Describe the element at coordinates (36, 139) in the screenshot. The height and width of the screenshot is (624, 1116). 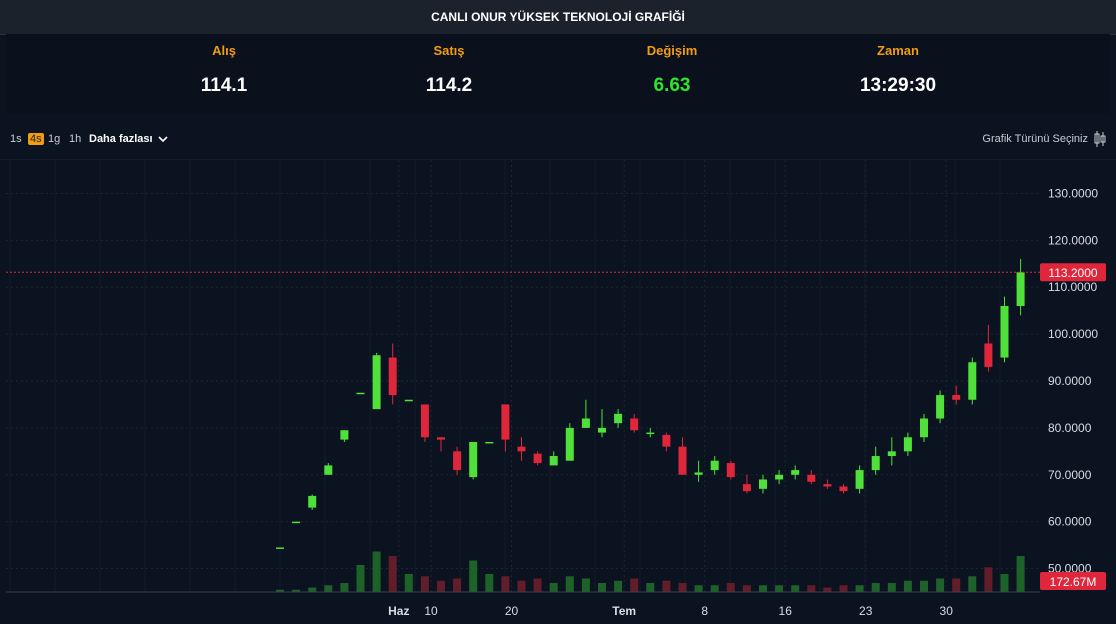
I see `interval-4s-button: 4s` at that location.